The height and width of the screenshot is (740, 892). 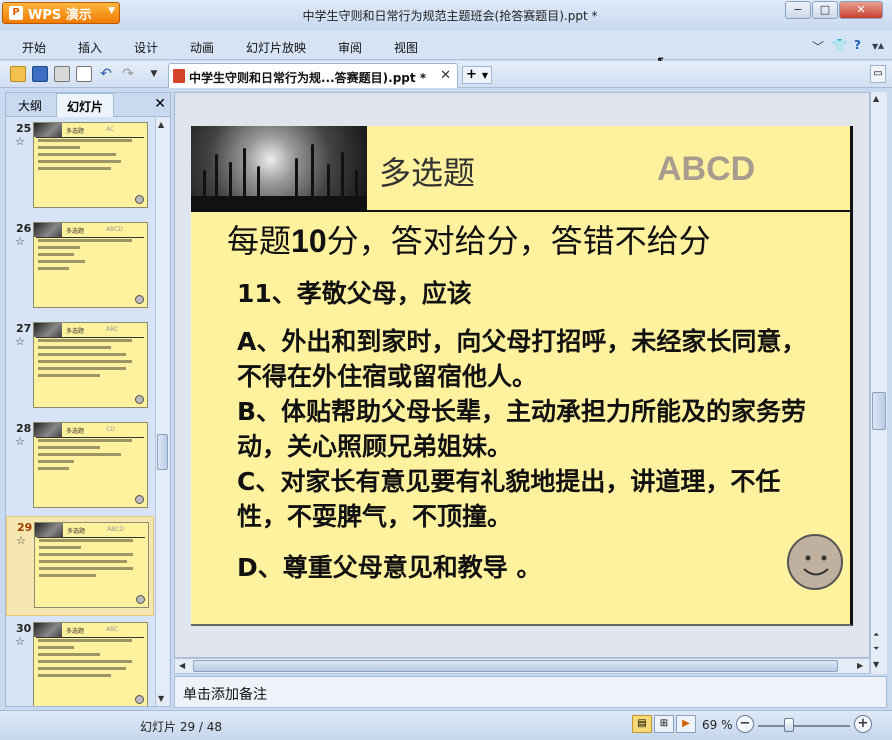 I want to click on slide-answer: ABCD, so click(x=706, y=169).